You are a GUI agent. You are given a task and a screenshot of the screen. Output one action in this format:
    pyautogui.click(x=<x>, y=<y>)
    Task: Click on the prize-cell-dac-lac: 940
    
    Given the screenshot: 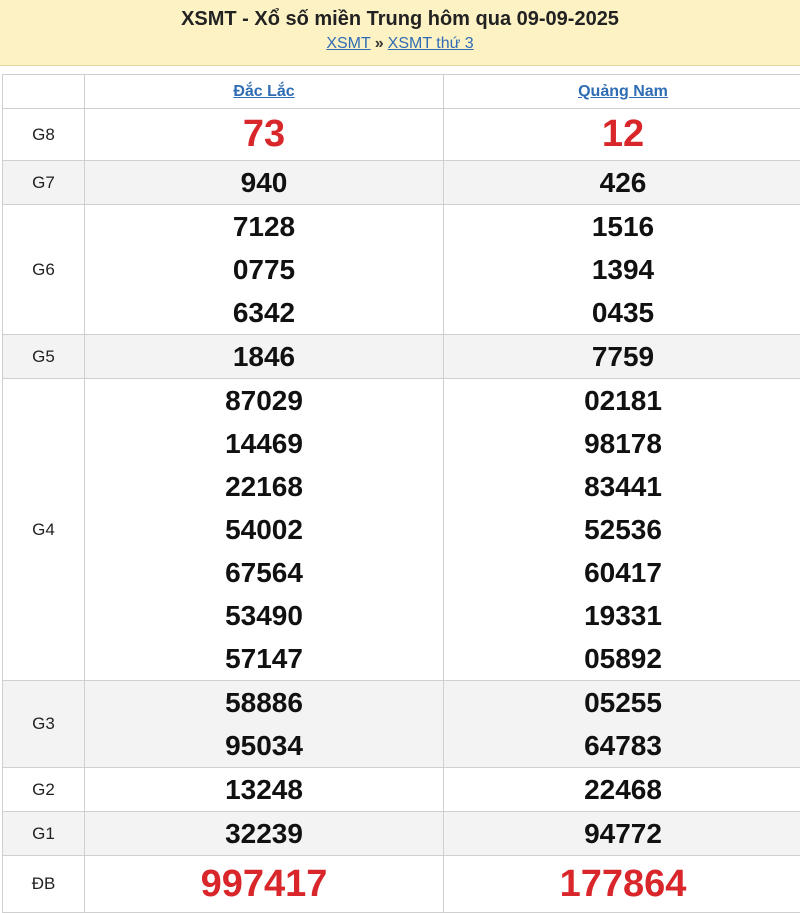 What is the action you would take?
    pyautogui.click(x=264, y=183)
    